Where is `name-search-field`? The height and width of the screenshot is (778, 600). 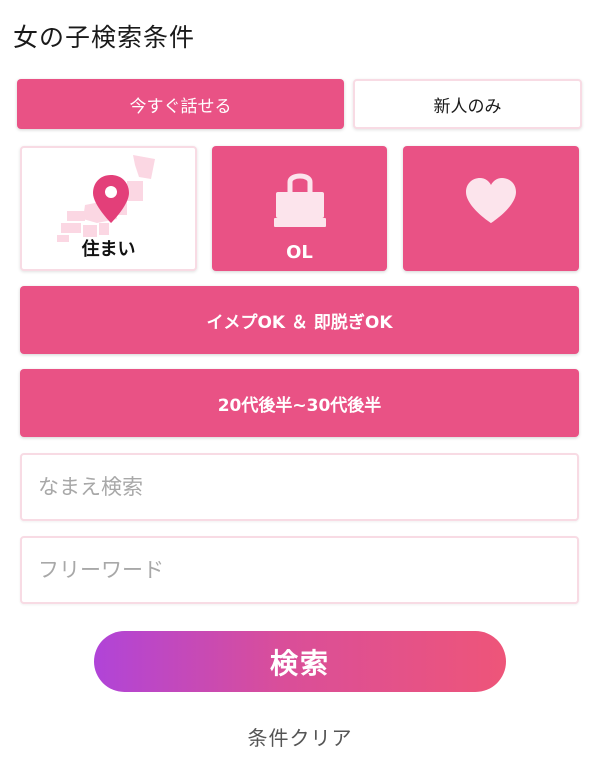
name-search-field is located at coordinates (299, 487).